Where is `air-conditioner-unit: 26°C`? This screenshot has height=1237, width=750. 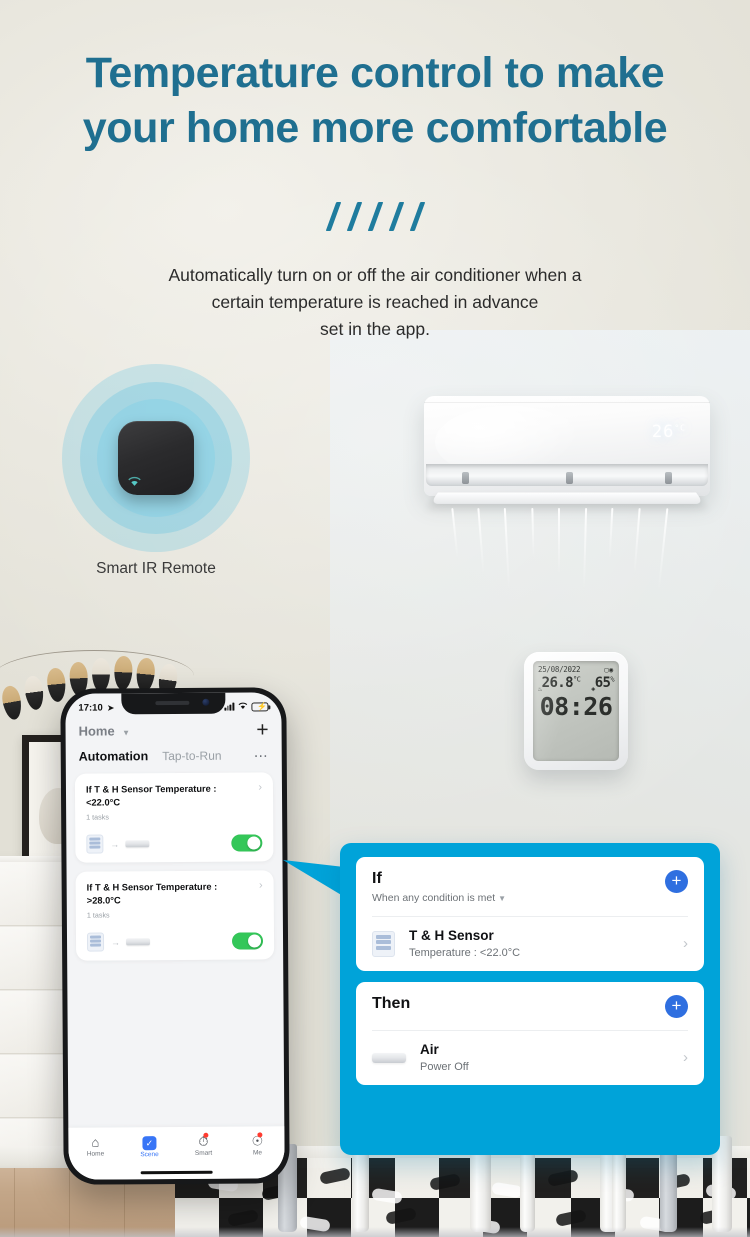
air-conditioner-unit: 26°C is located at coordinates (567, 450).